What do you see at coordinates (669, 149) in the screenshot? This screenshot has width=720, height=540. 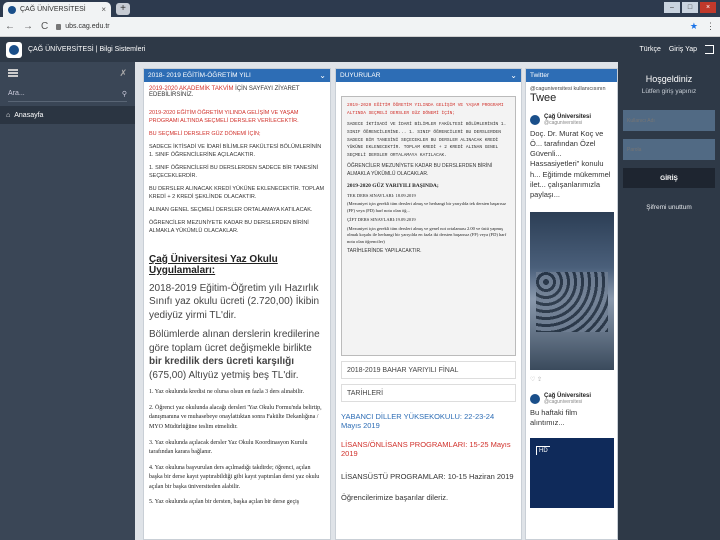 I see `password-field` at bounding box center [669, 149].